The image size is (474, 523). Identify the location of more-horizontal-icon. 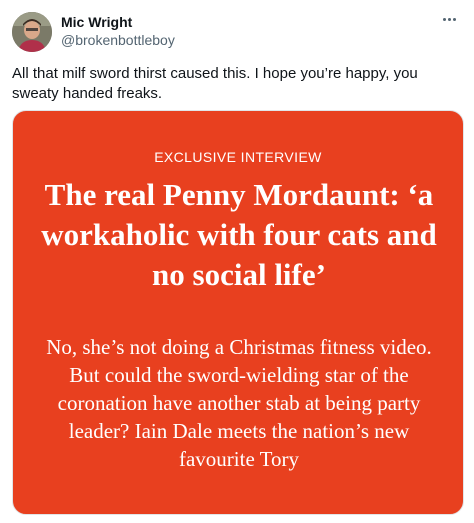
(444, 19).